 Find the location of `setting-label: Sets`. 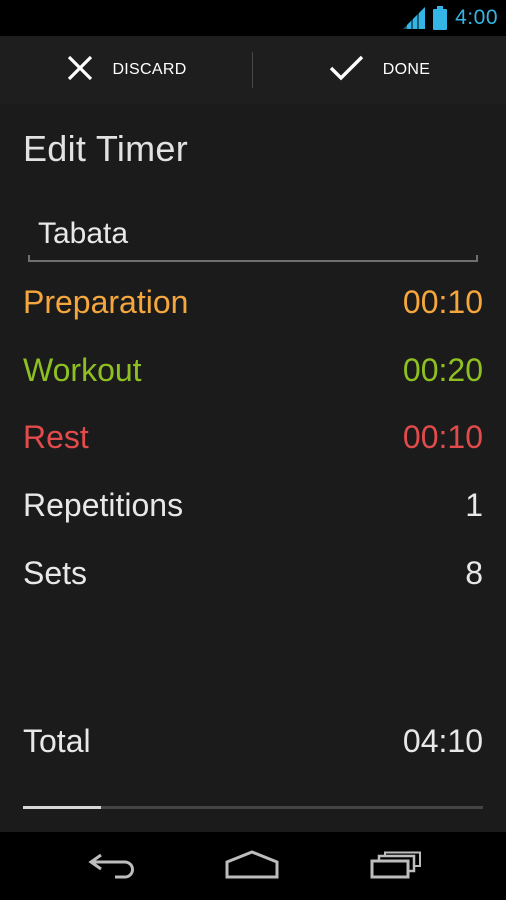

setting-label: Sets is located at coordinates (55, 572).